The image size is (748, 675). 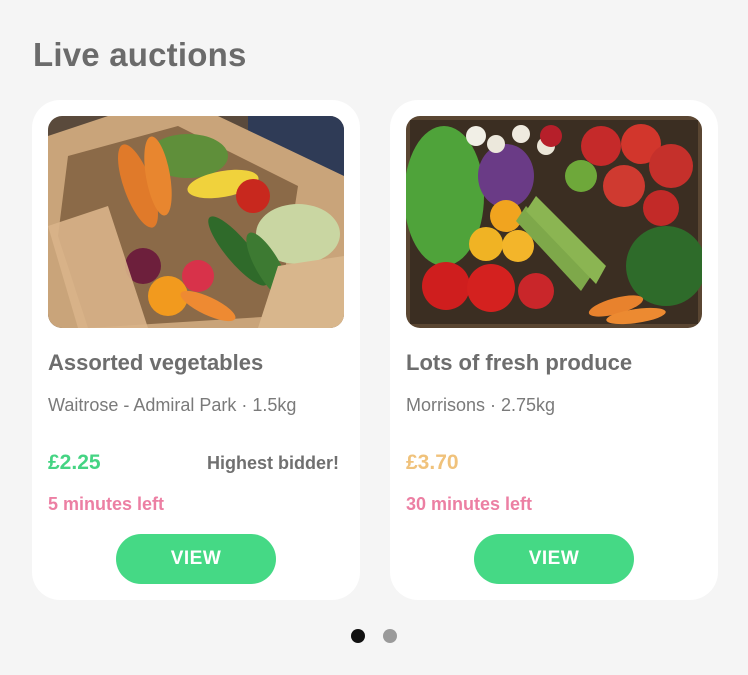 I want to click on auction-price: £2.25, so click(x=74, y=462).